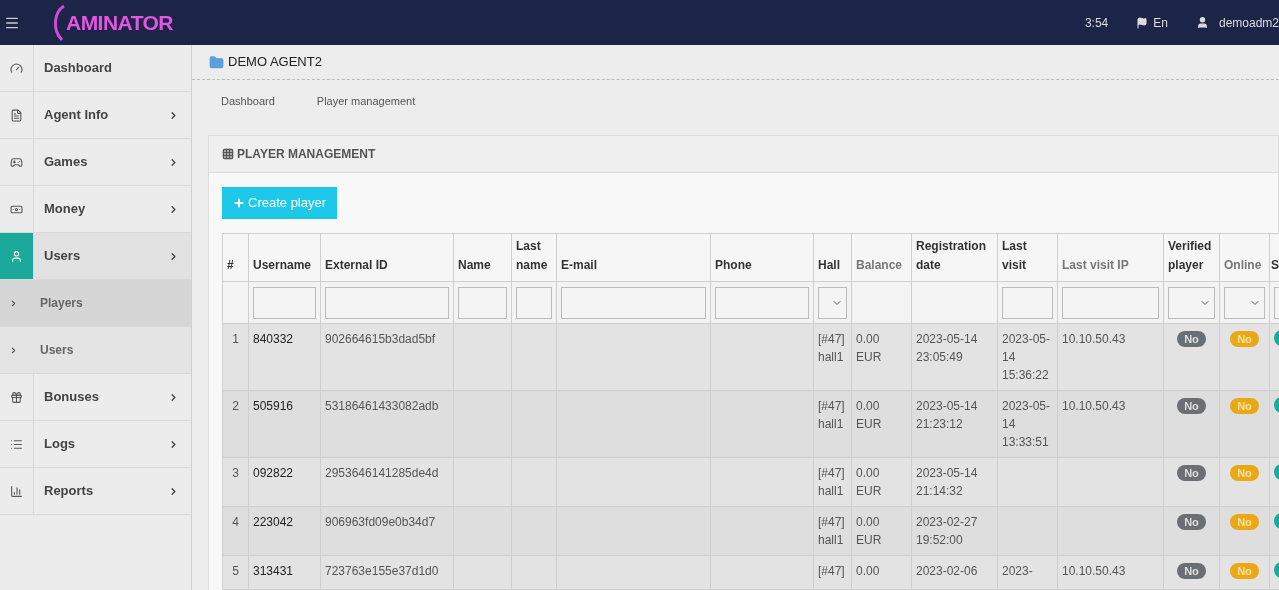 The image size is (1279, 590). What do you see at coordinates (534, 257) in the screenshot?
I see `column-header: Last name` at bounding box center [534, 257].